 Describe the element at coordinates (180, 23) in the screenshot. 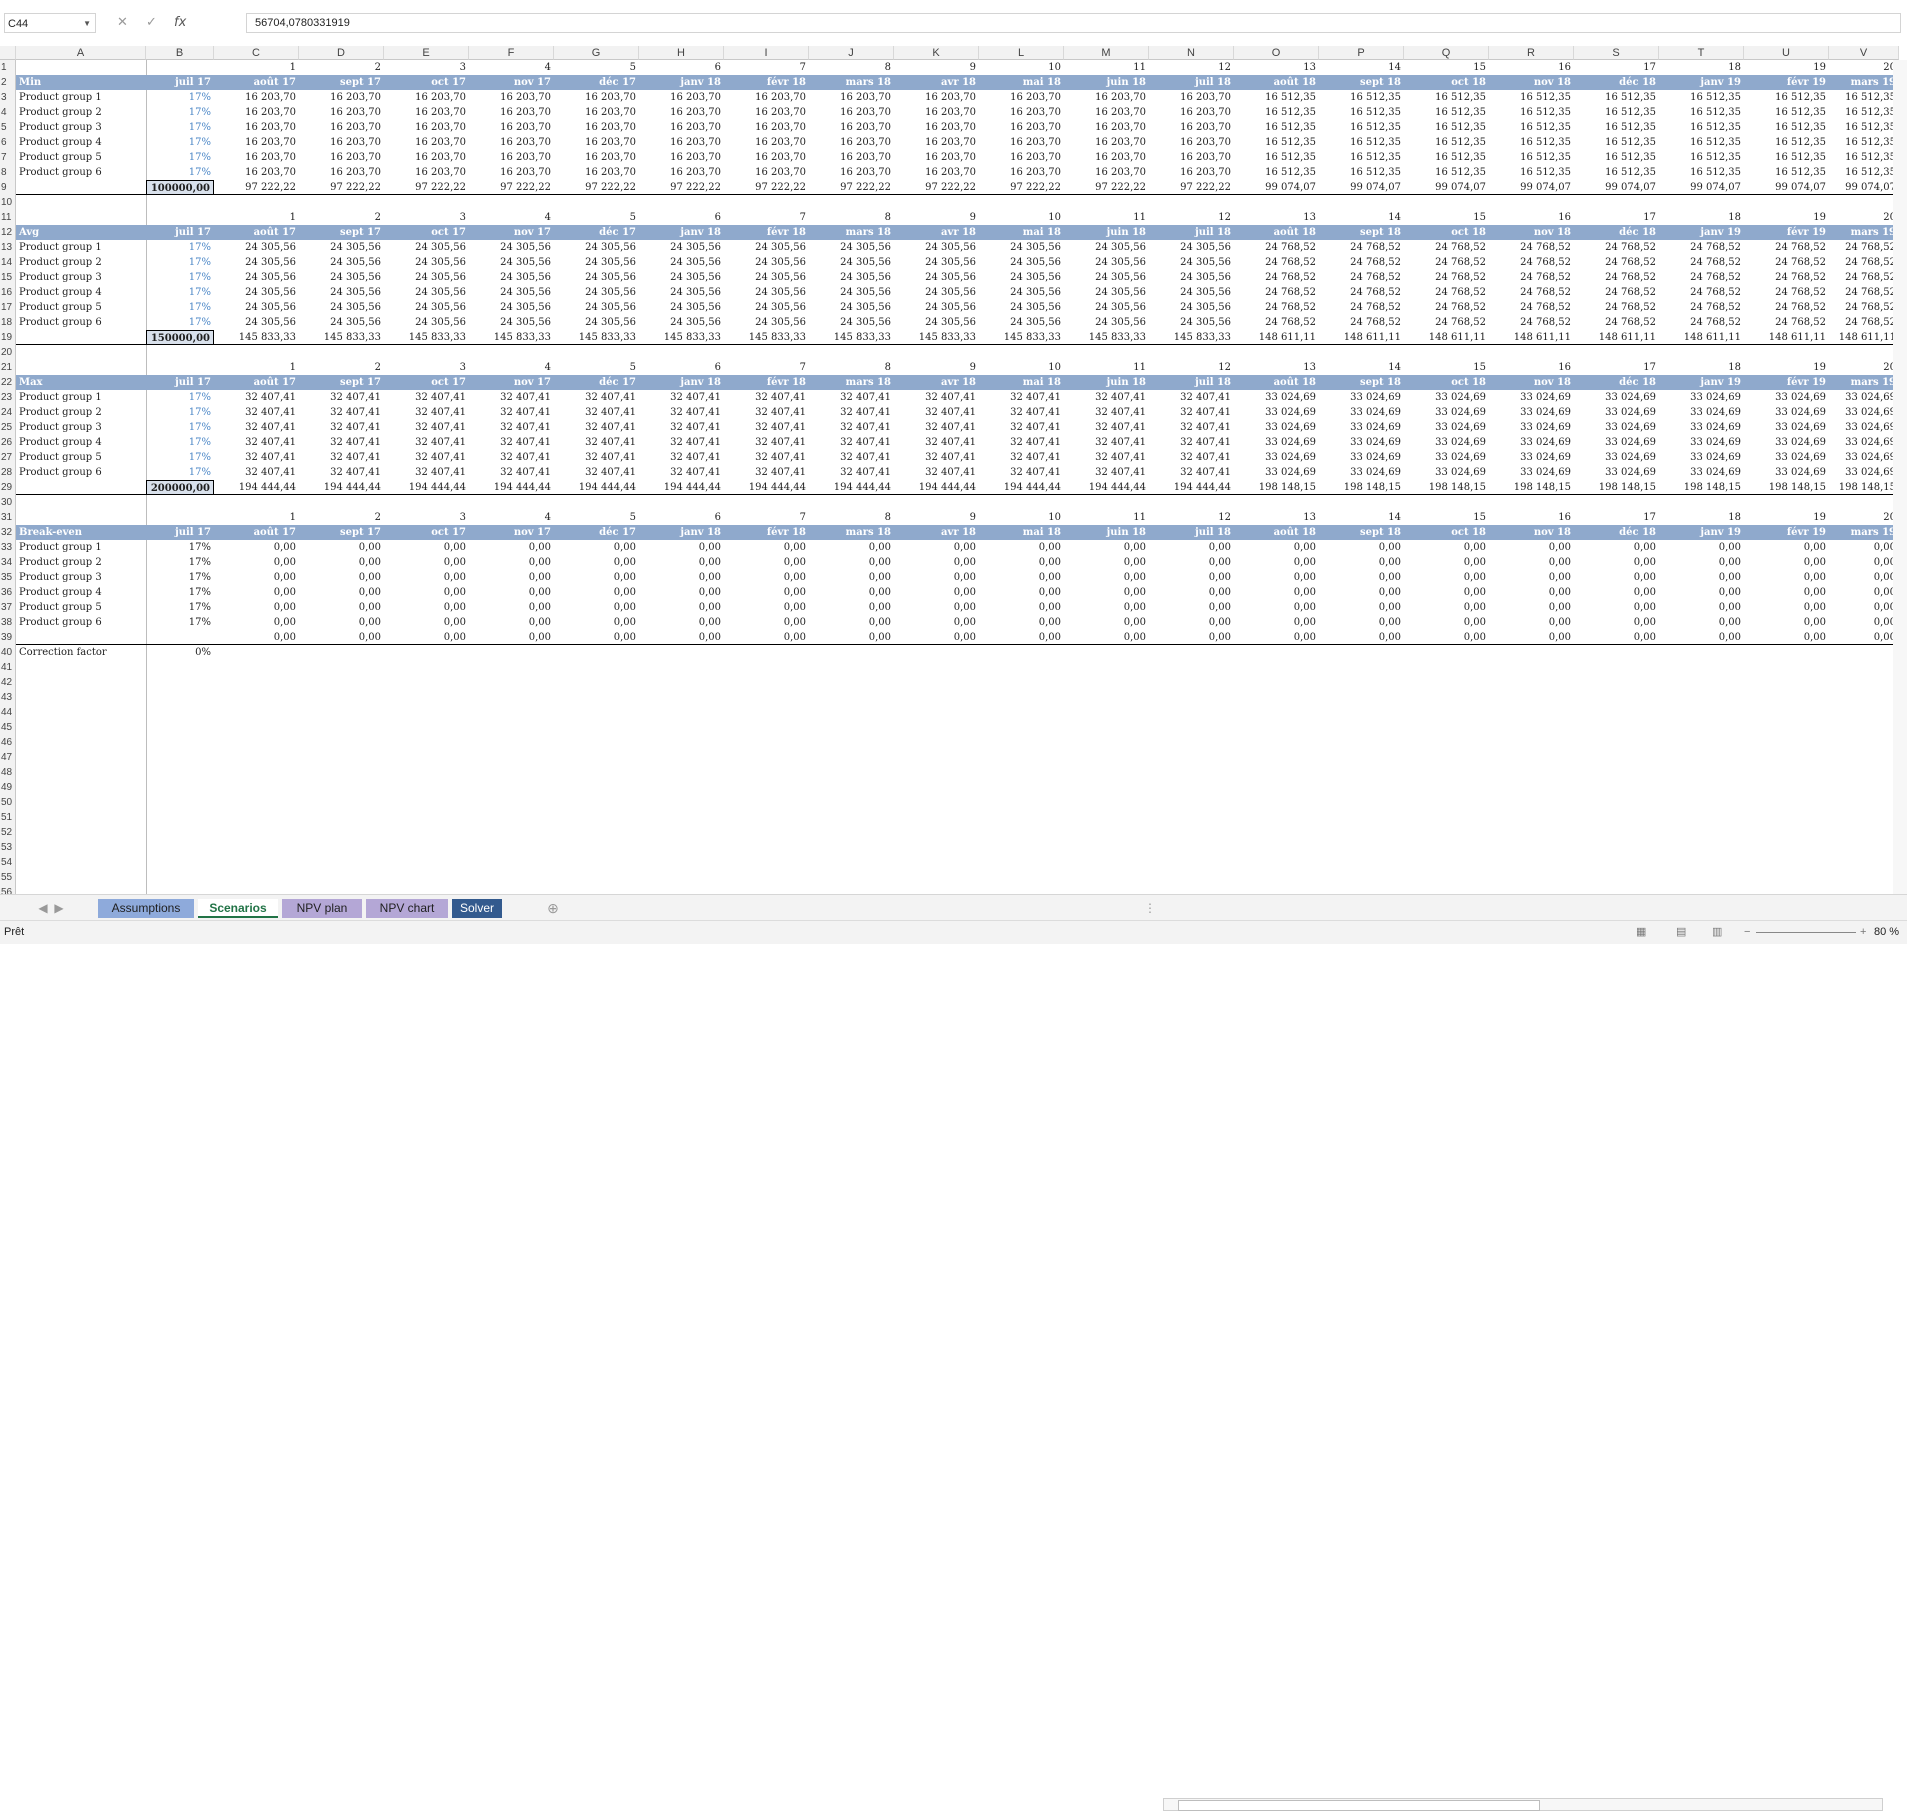

I see `function-icon: fx` at that location.